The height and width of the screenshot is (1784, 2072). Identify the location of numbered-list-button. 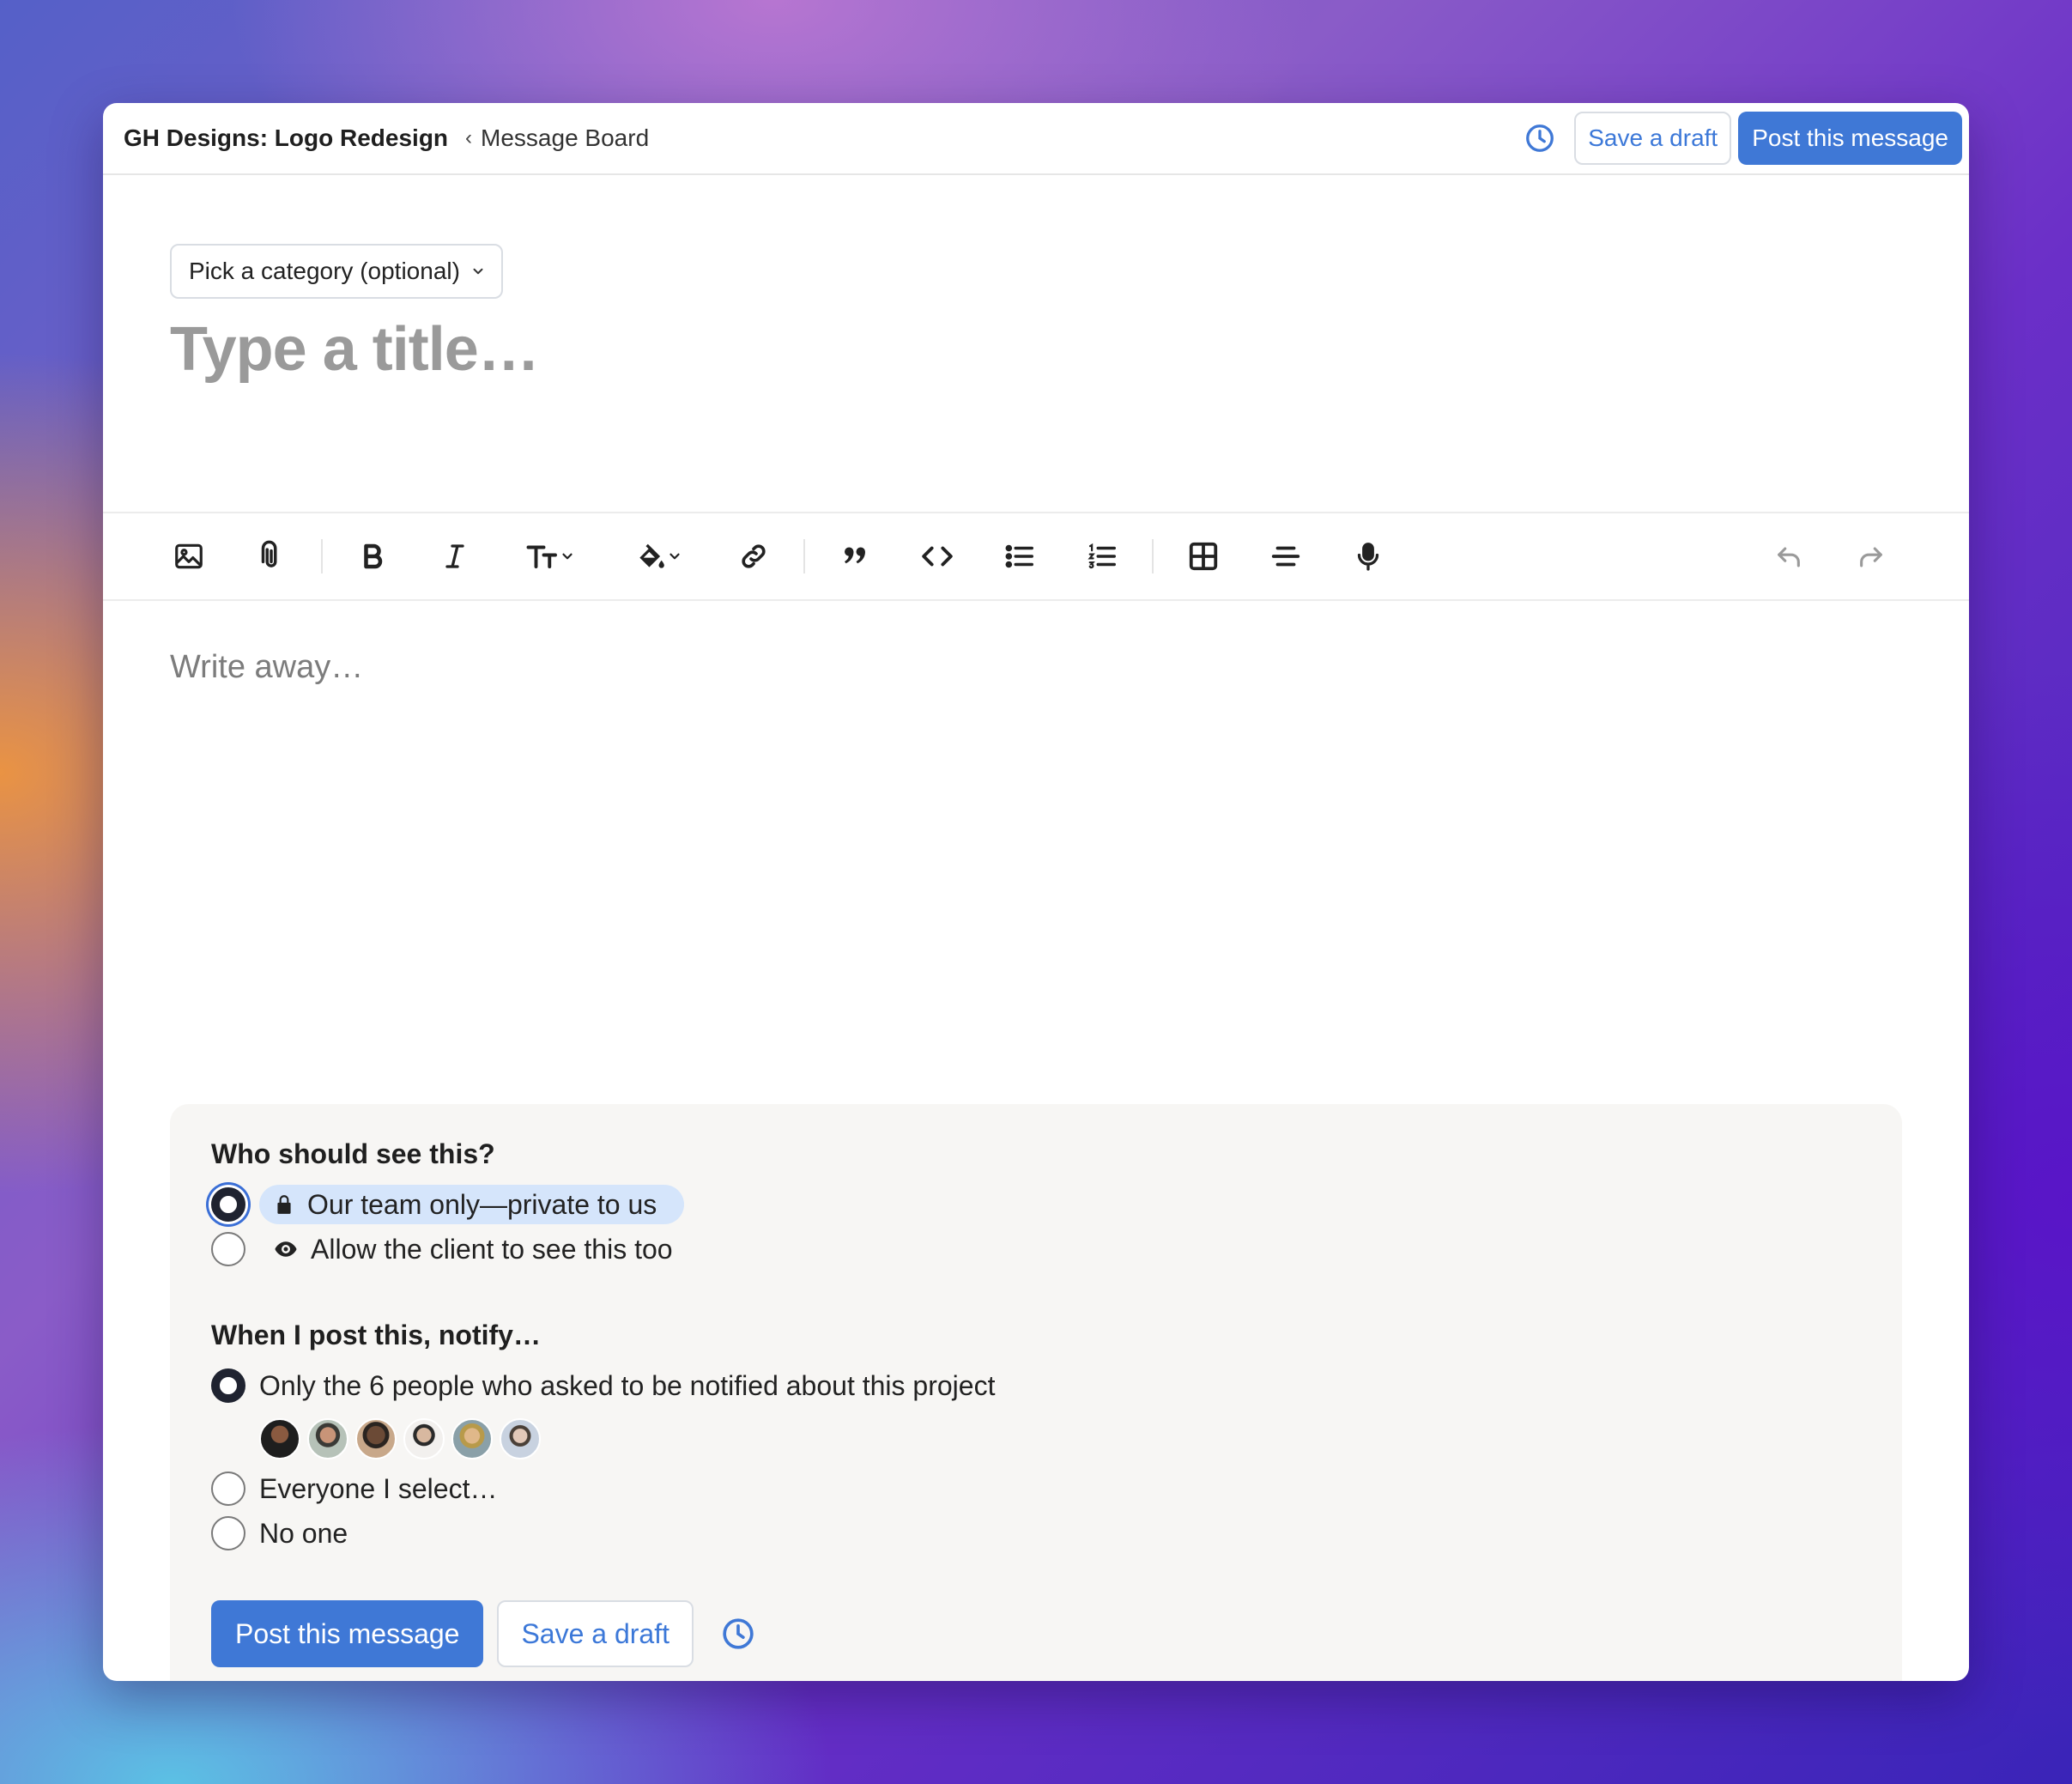
(1102, 556).